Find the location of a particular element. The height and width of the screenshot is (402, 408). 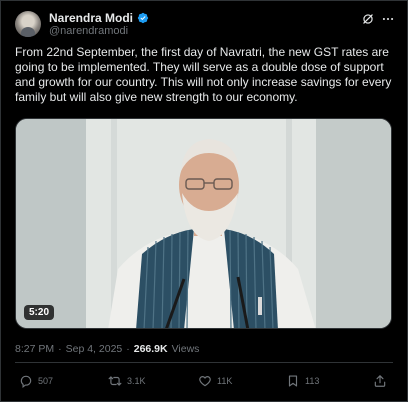

bookmark-icon is located at coordinates (293, 381).